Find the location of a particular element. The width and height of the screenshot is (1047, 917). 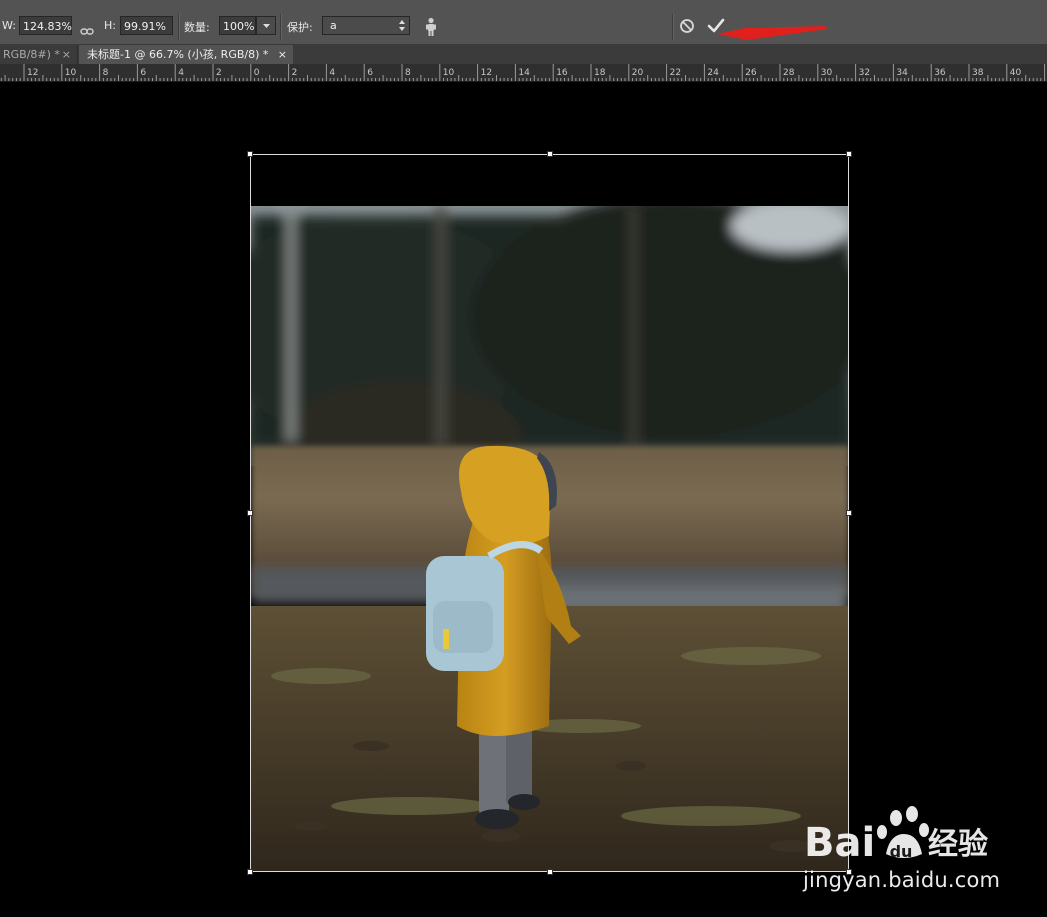

ruler-label: 14 is located at coordinates (524, 73).